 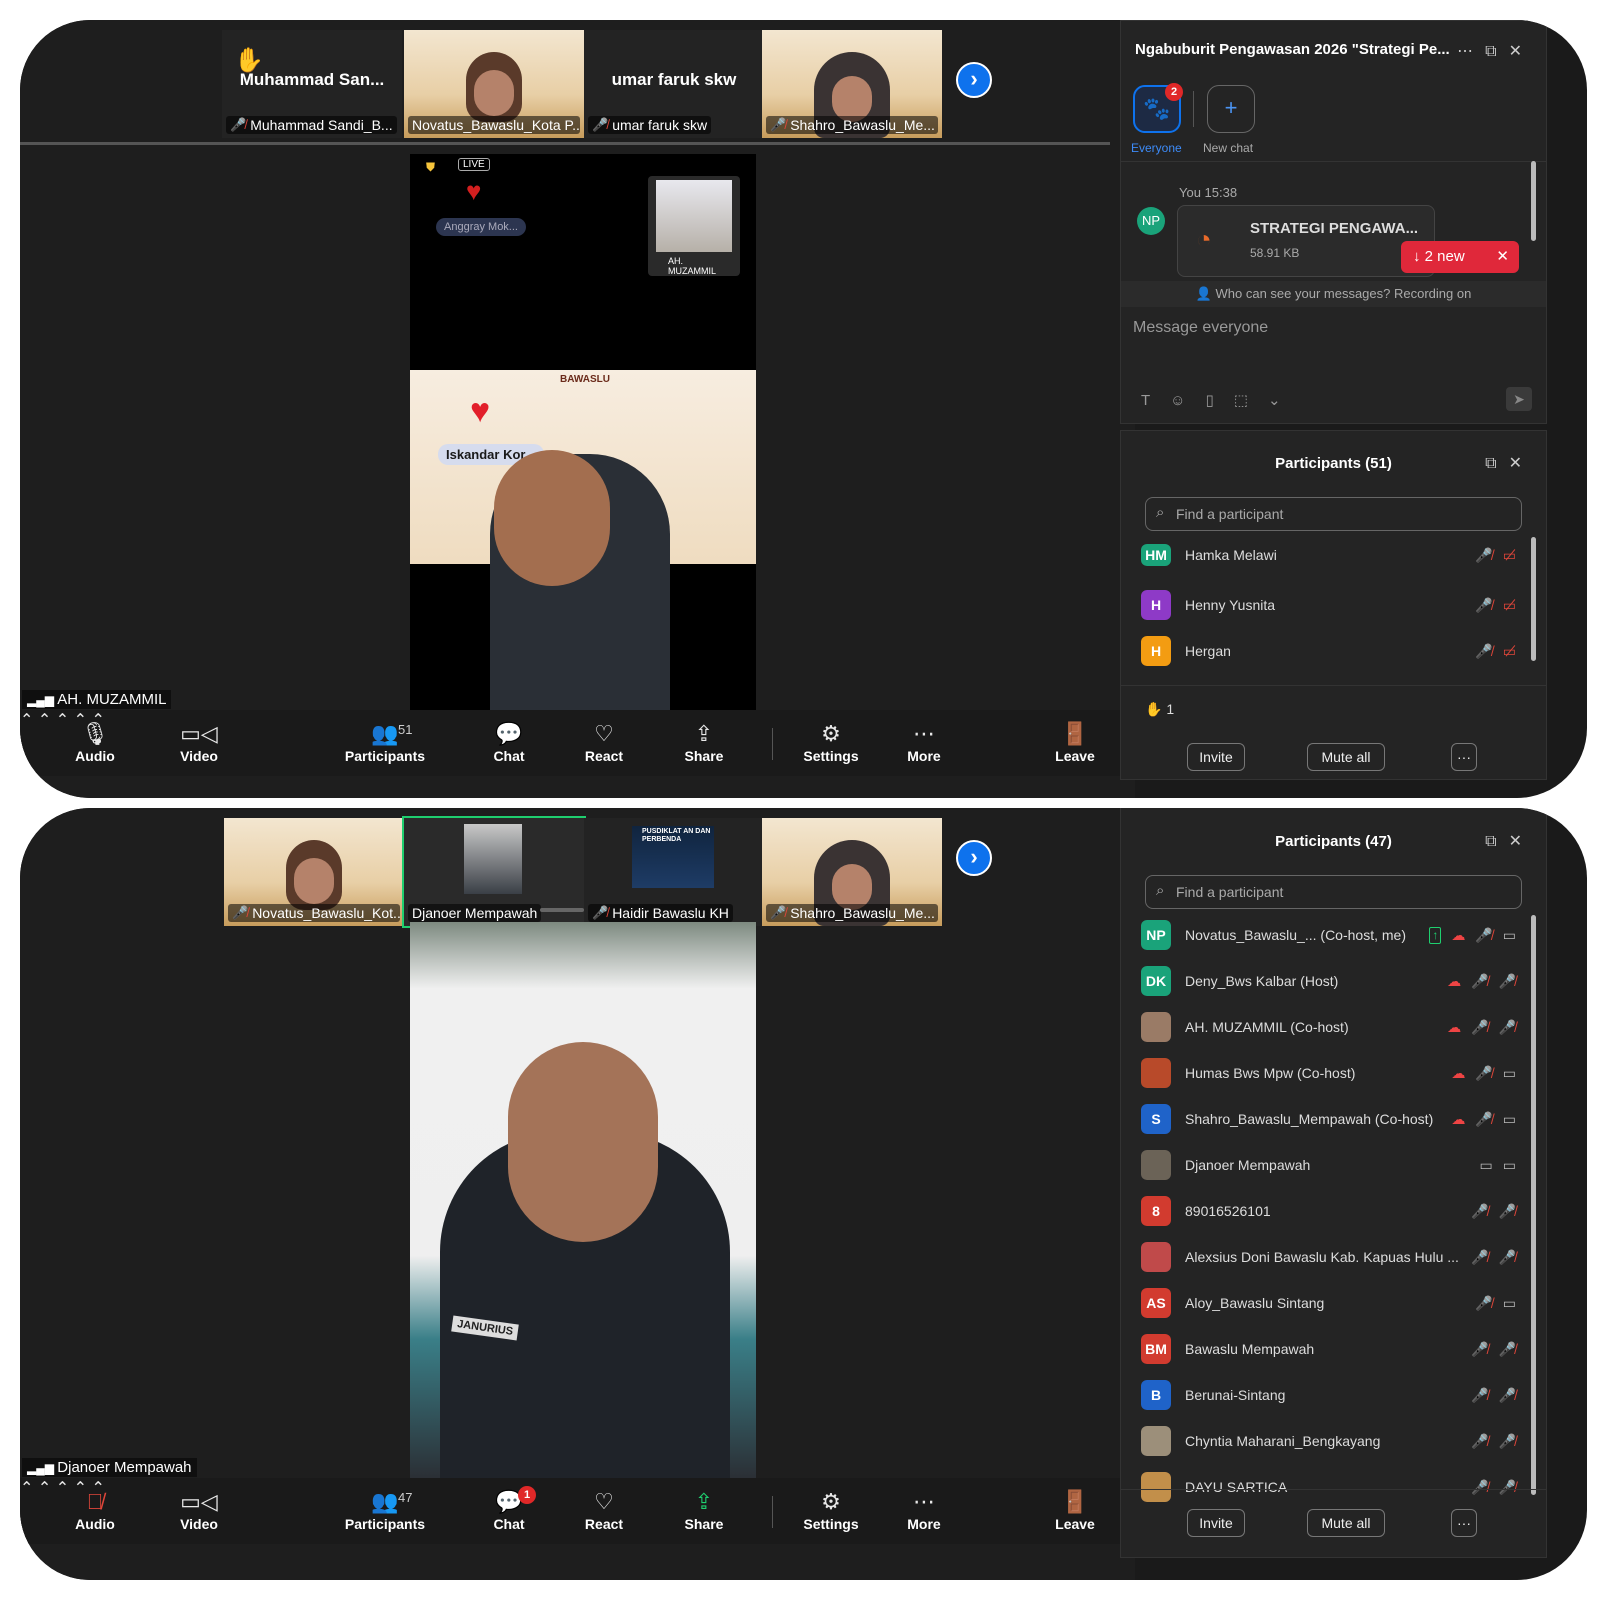 What do you see at coordinates (509, 742) in the screenshot?
I see `chat-button: 💬 Chat` at bounding box center [509, 742].